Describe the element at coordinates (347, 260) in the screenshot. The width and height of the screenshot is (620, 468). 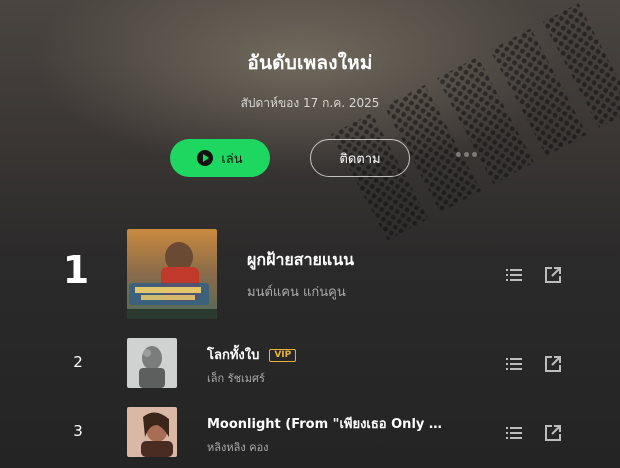
I see `track-title: ผูกฝ้ายสายแนน` at that location.